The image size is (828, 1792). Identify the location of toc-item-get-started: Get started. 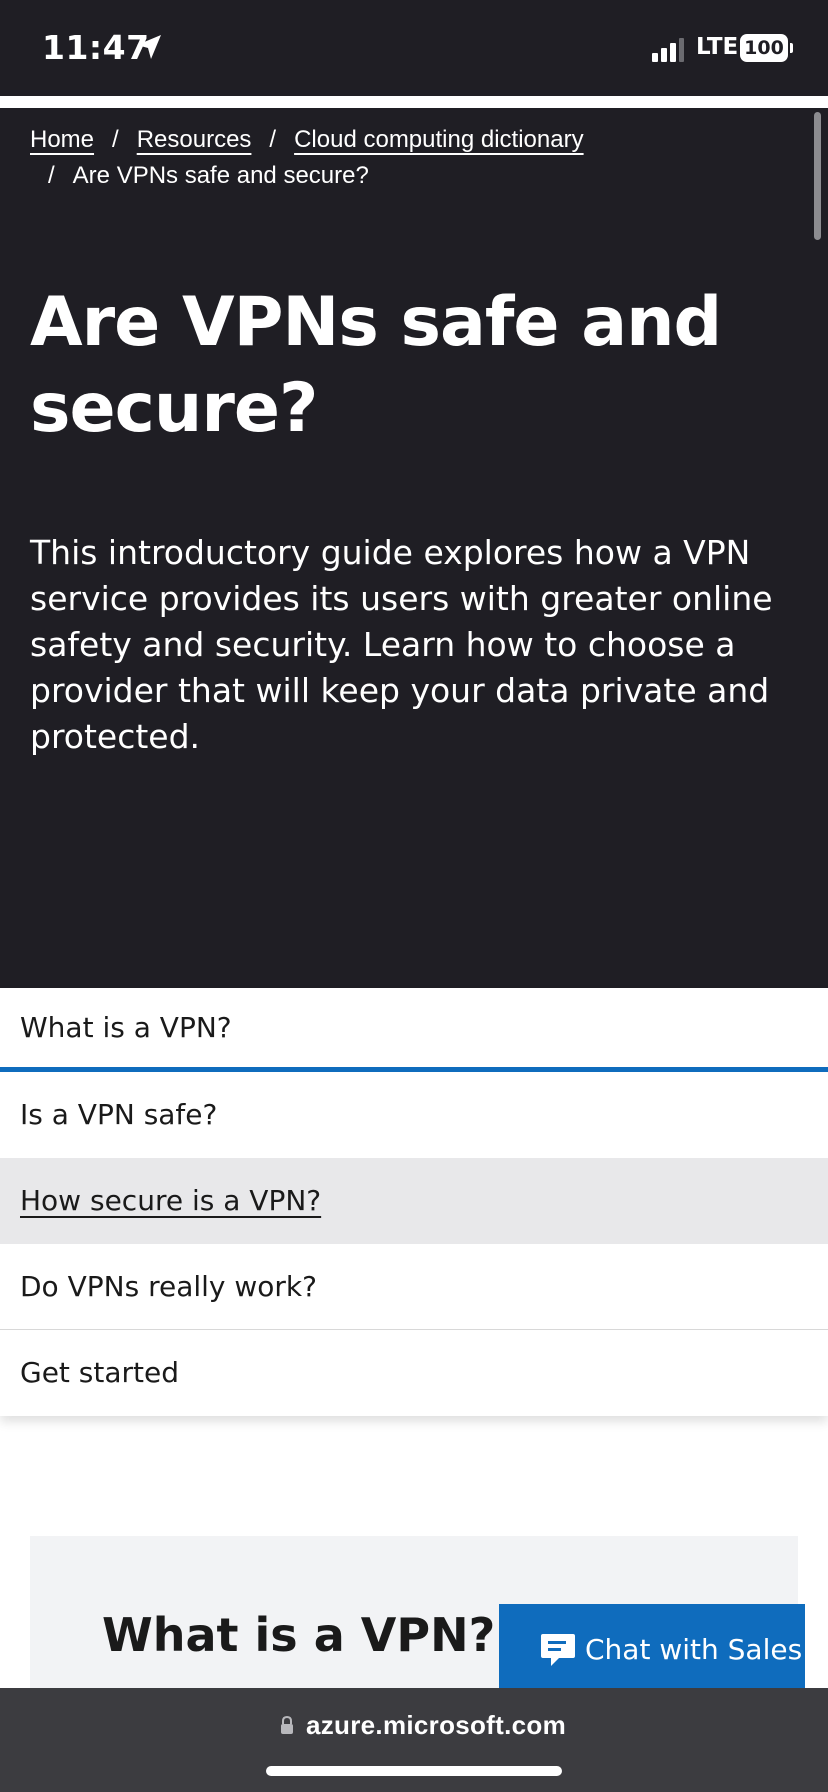
(414, 1373).